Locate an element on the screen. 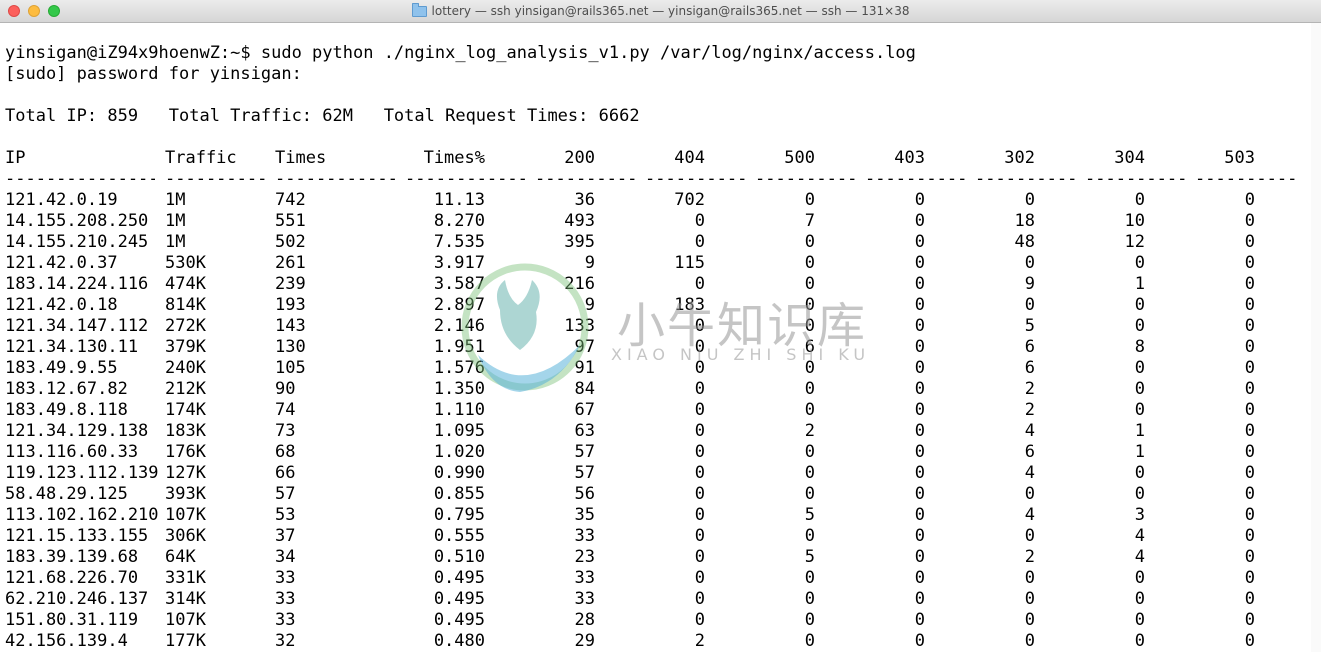 The height and width of the screenshot is (652, 1321). cell-traffic: 379K is located at coordinates (185, 347).